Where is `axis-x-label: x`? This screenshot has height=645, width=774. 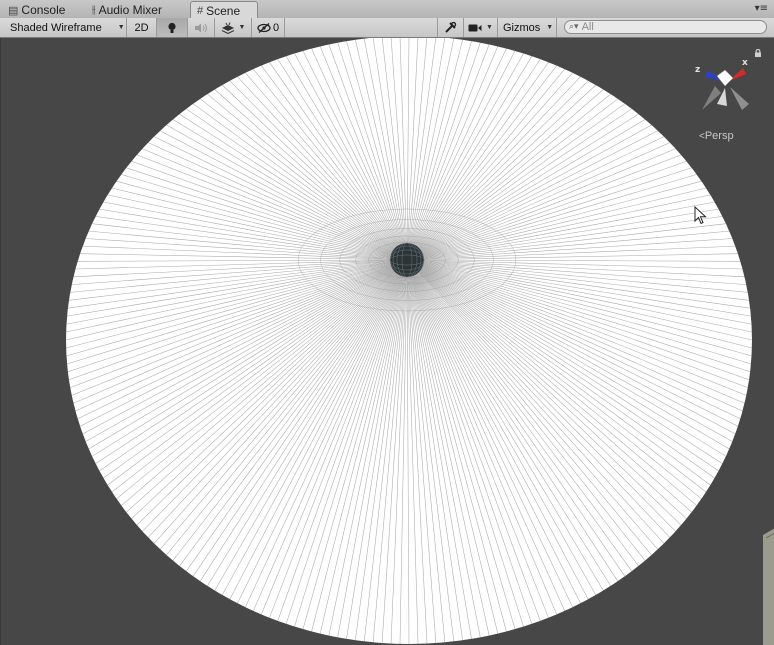 axis-x-label: x is located at coordinates (745, 63).